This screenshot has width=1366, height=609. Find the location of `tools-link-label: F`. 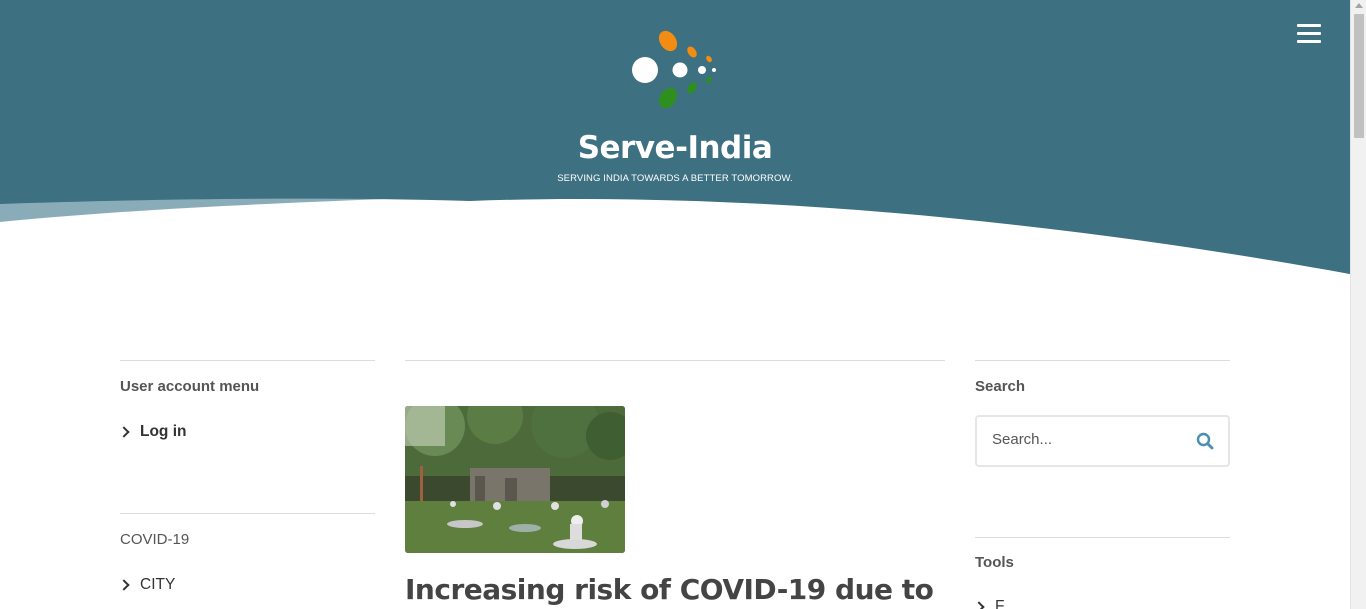

tools-link-label: F is located at coordinates (1000, 603).